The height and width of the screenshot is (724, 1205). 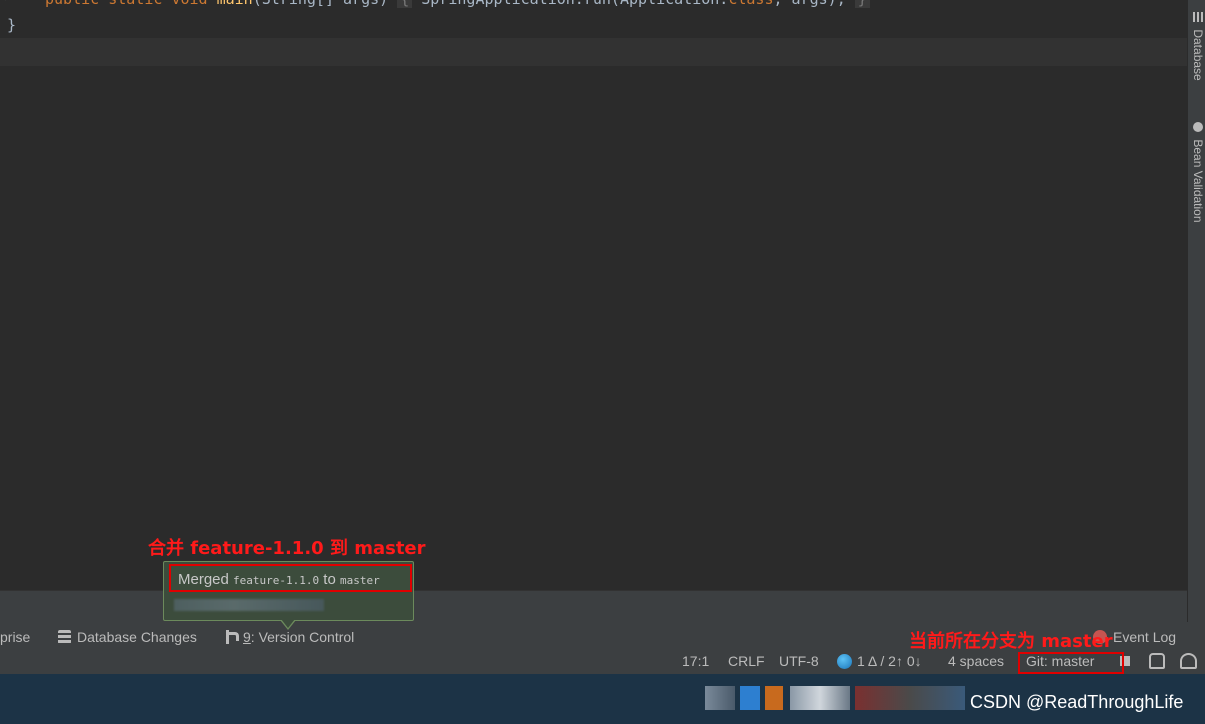 I want to click on folded-brace-close: }, so click(x=862, y=4).